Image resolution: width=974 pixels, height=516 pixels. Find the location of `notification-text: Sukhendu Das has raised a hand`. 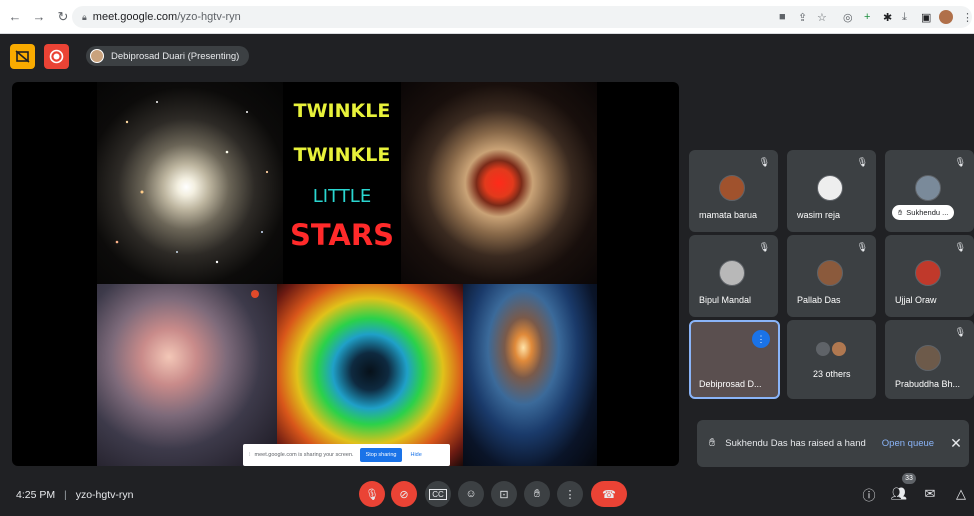

notification-text: Sukhendu Das has raised a hand is located at coordinates (795, 443).